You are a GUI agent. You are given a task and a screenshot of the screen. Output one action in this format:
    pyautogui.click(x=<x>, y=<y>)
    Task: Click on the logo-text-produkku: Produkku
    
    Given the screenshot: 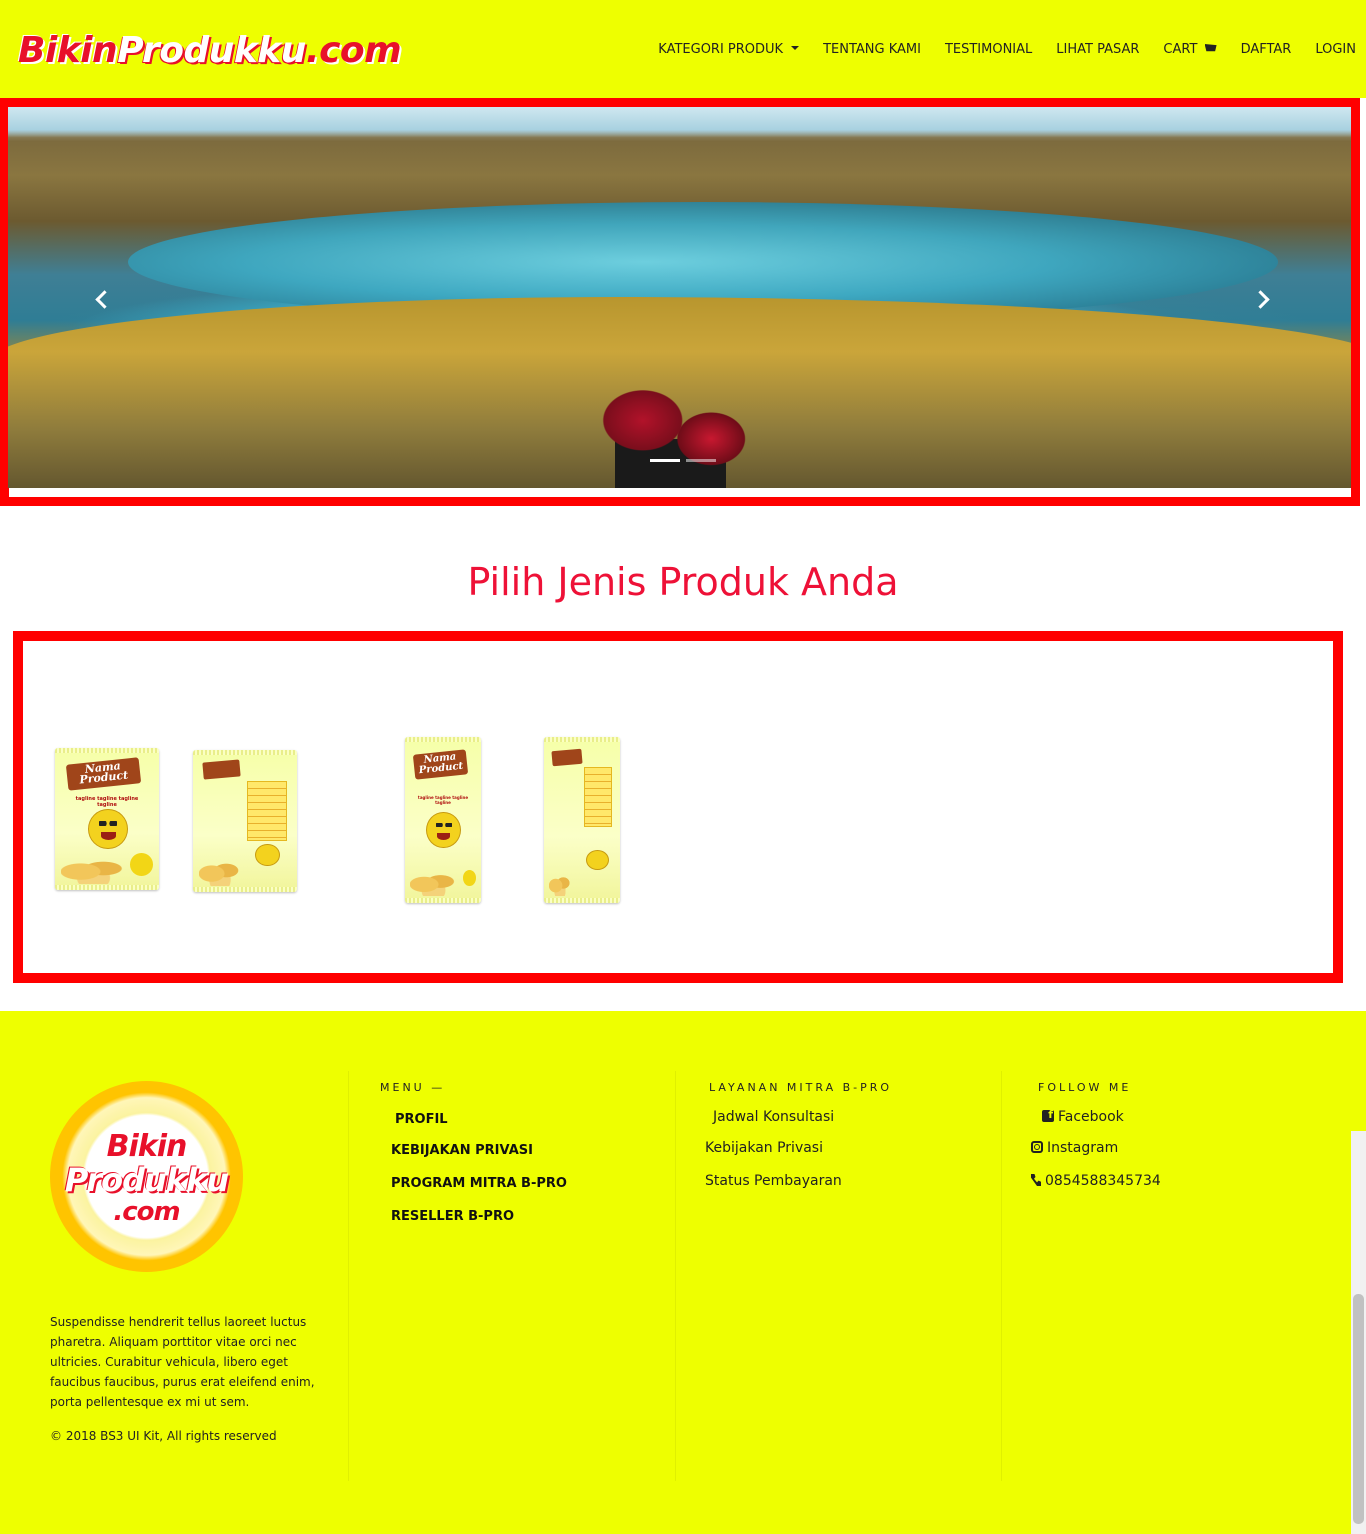 What is the action you would take?
    pyautogui.click(x=211, y=50)
    